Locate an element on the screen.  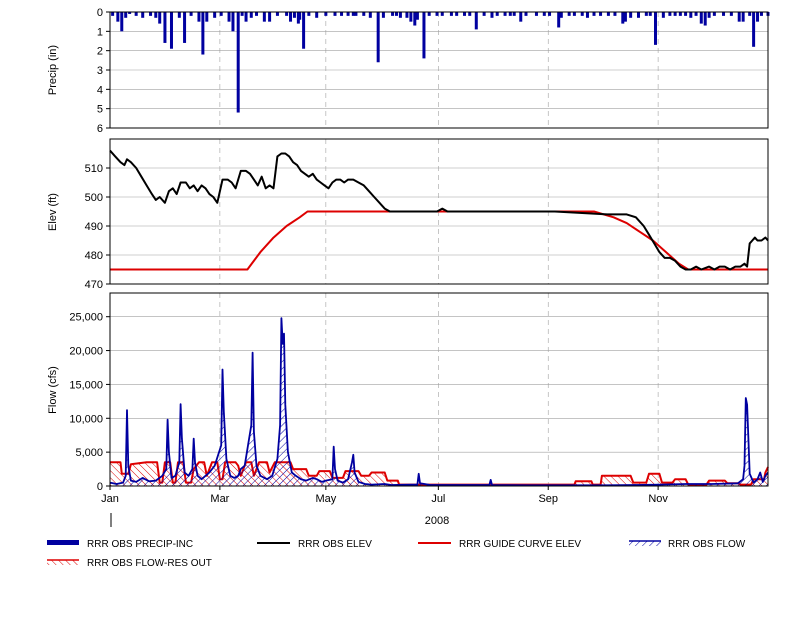
legend-label-guide-curve: RRR GUIDE CURVE ELEV is located at coordinates (520, 544).